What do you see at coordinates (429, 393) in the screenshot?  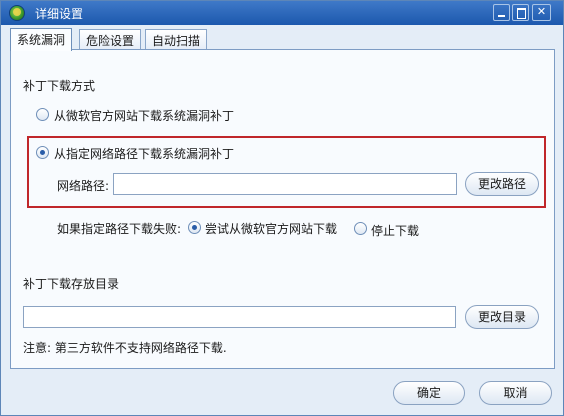 I see `ok-button: 确定` at bounding box center [429, 393].